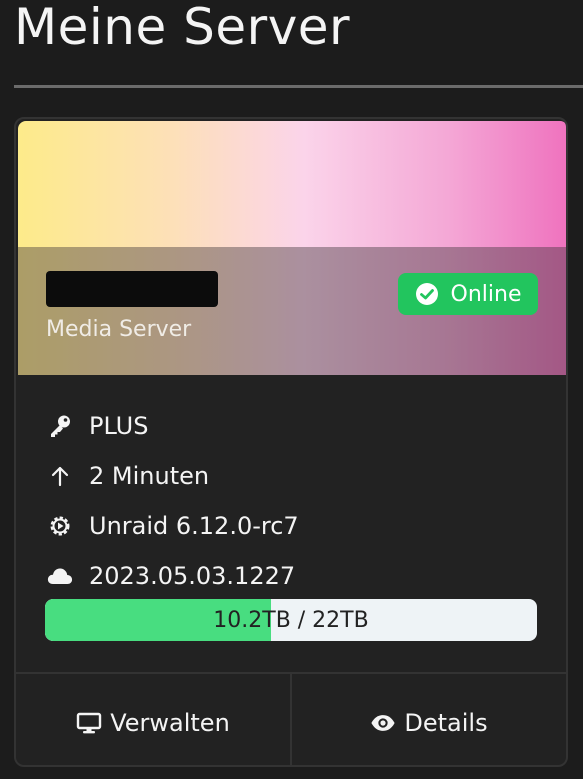 Image resolution: width=583 pixels, height=779 pixels. Describe the element at coordinates (383, 723) in the screenshot. I see `eye-icon` at that location.